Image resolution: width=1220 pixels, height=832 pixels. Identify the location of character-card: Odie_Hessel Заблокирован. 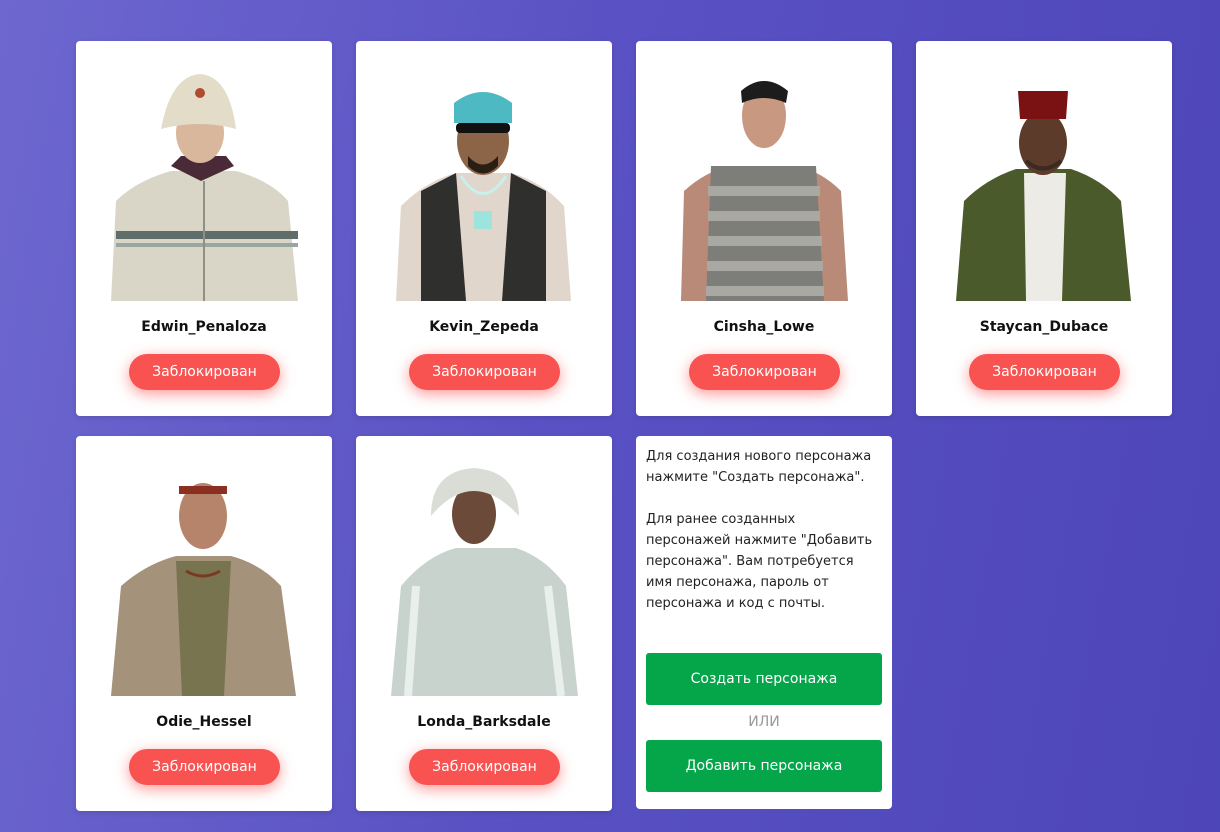
(204, 623).